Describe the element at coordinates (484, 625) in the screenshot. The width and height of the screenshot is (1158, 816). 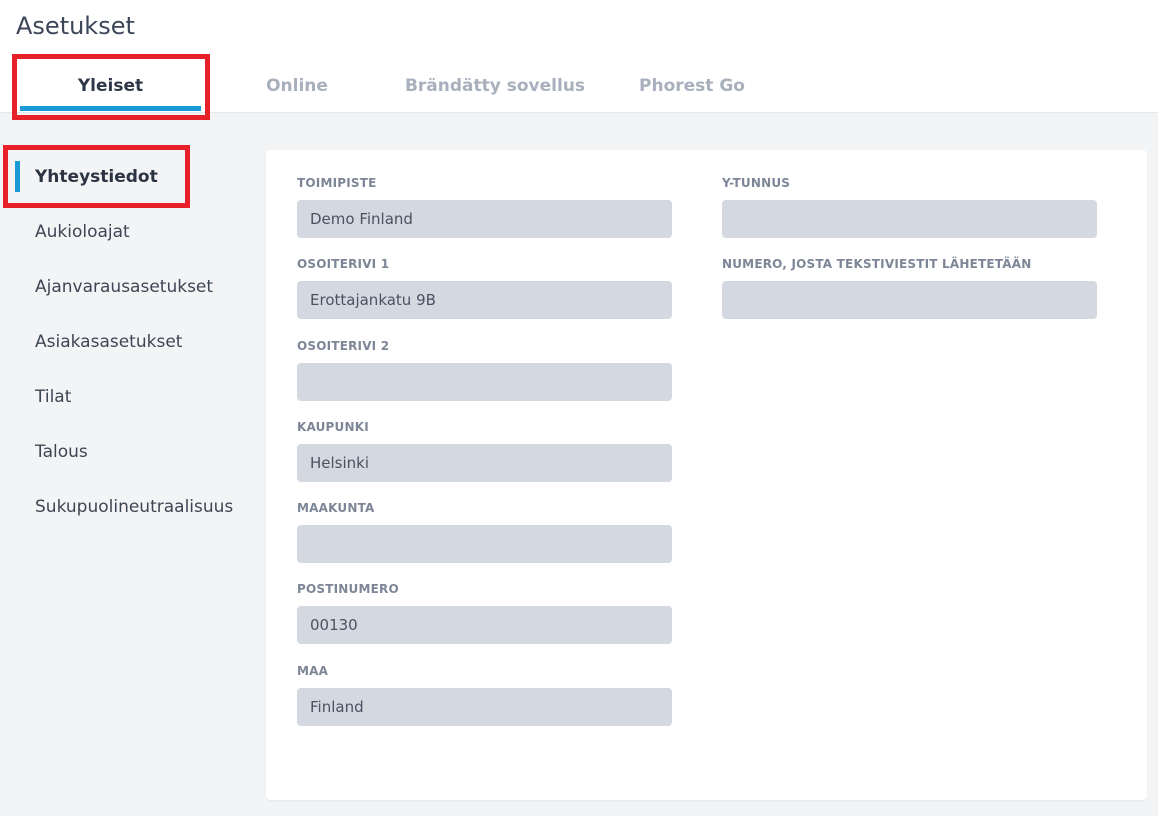
I see `postinumero-input` at that location.